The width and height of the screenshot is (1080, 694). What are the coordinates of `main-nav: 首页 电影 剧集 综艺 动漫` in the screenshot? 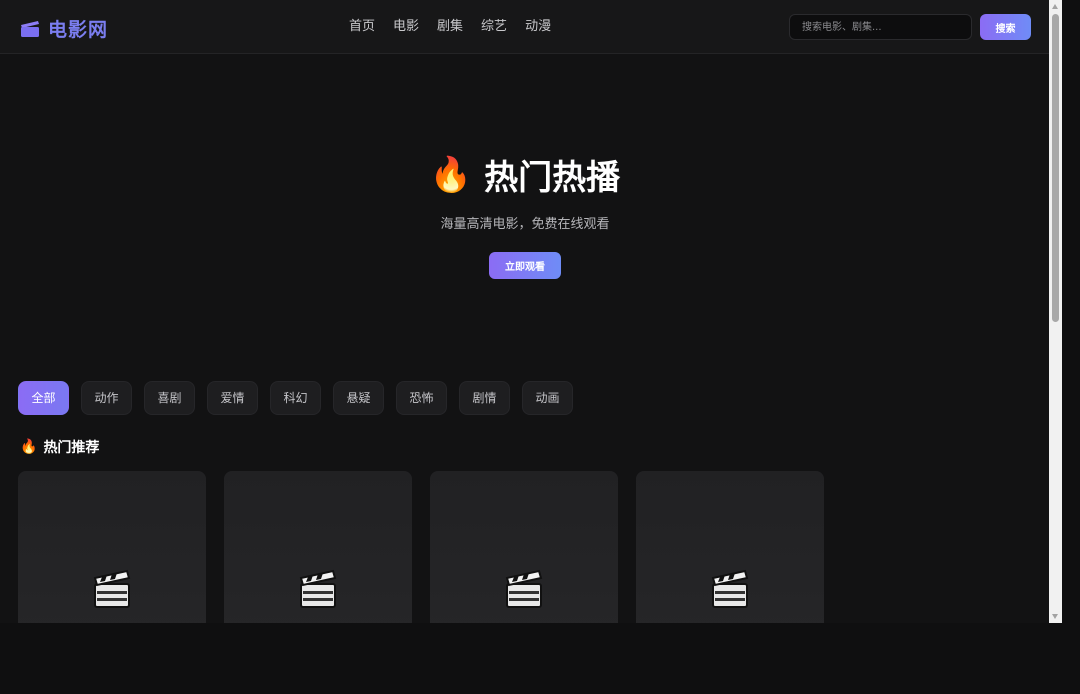 It's located at (450, 27).